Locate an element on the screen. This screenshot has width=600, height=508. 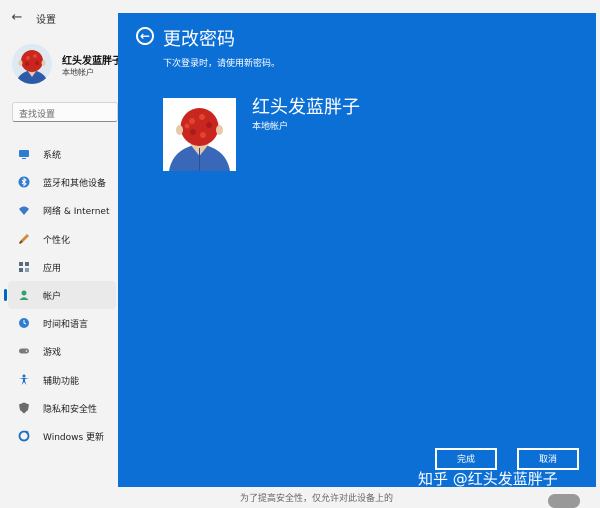
update-icon is located at coordinates (24, 436).